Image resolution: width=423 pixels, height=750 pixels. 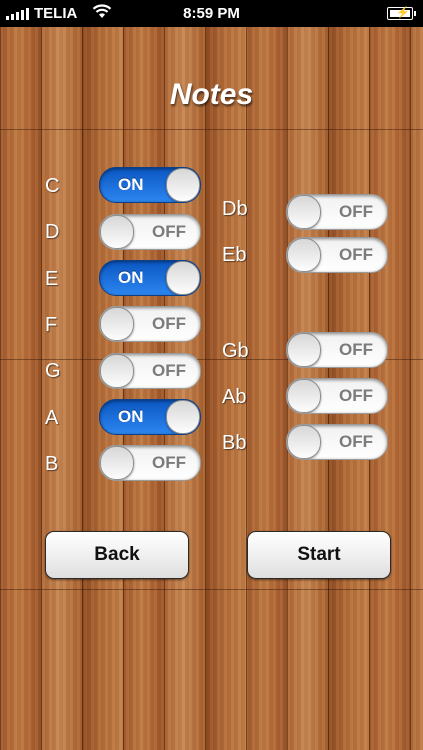 I want to click on toggle-b-knob, so click(x=117, y=463).